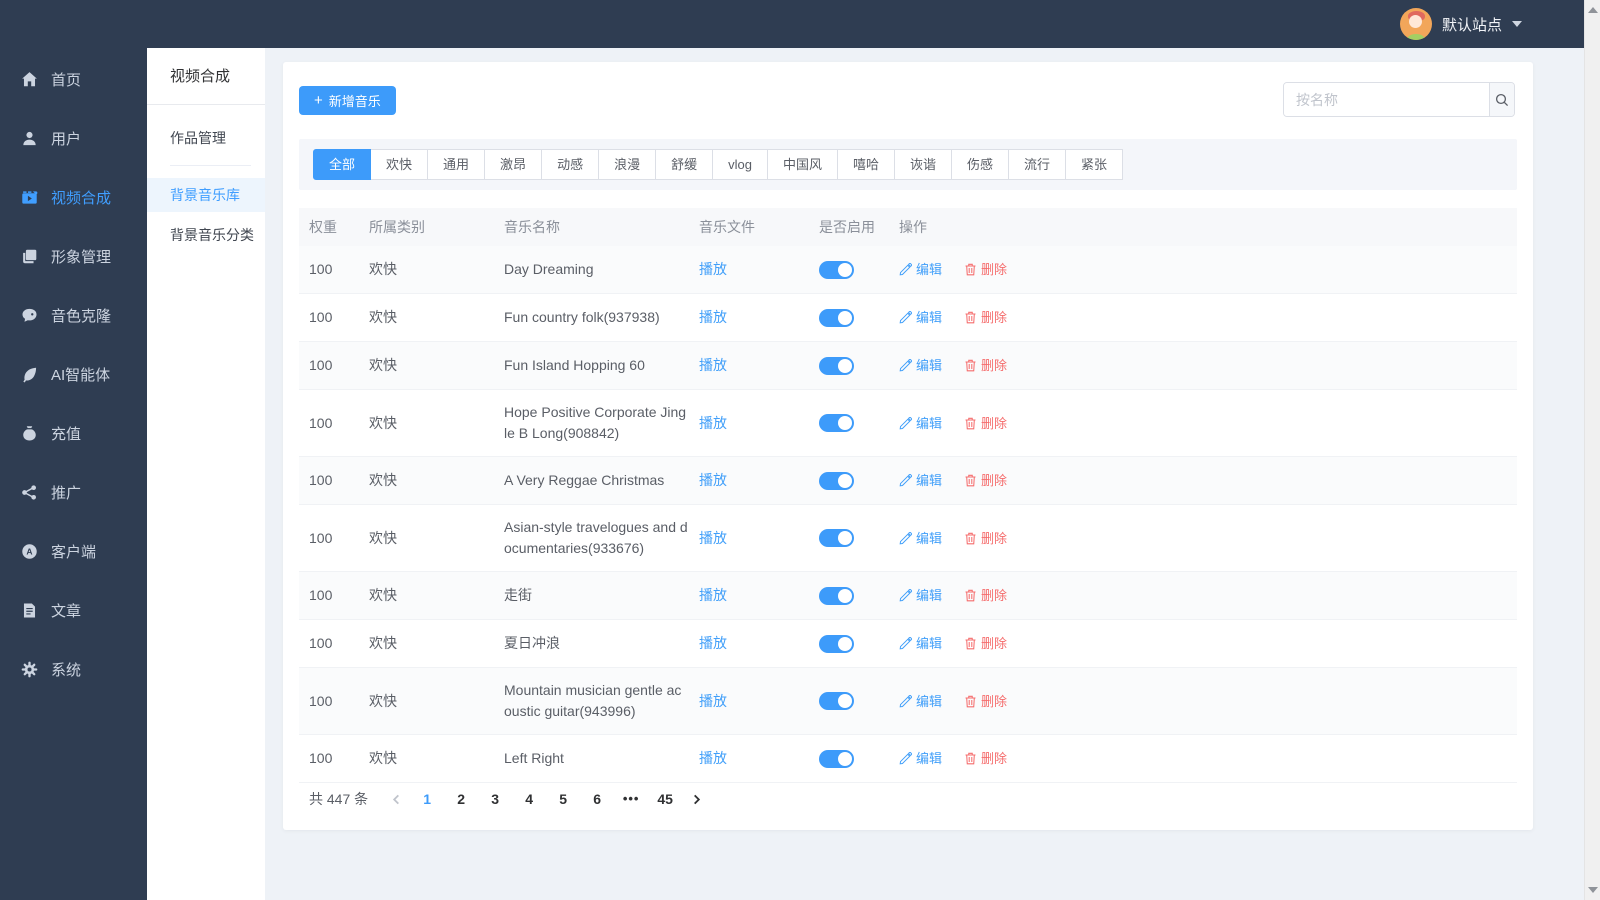  Describe the element at coordinates (206, 235) in the screenshot. I see `submenu-item-bgm-category: 背景音乐分类` at that location.